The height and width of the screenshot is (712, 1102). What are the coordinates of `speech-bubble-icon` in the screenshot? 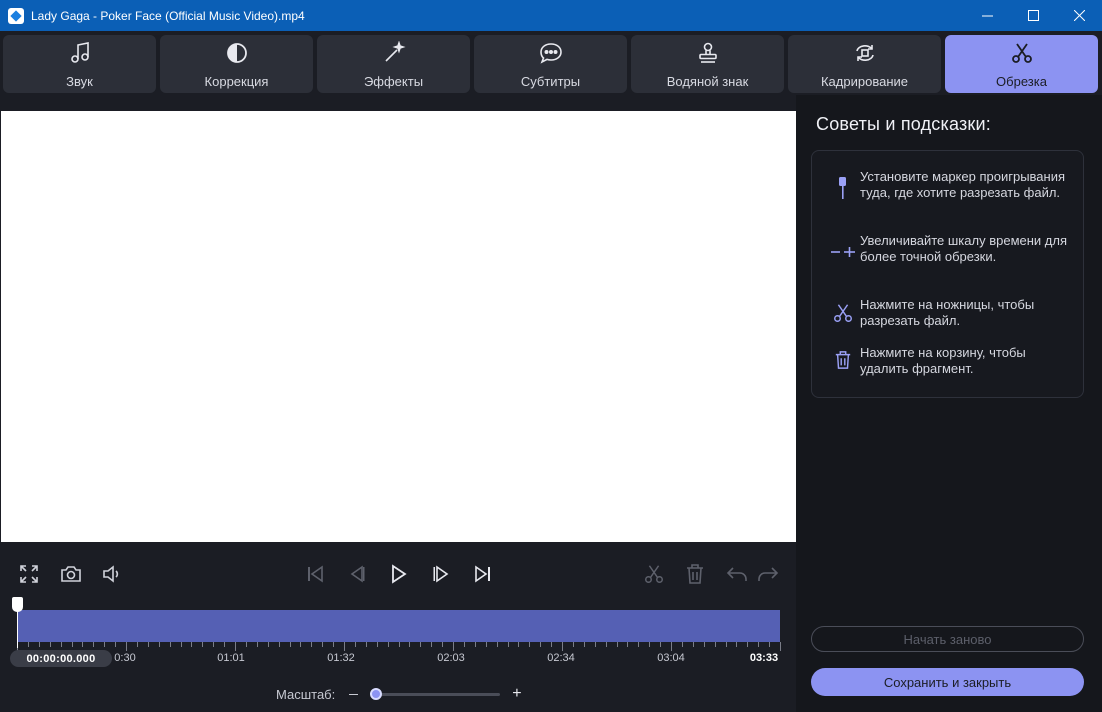 It's located at (551, 53).